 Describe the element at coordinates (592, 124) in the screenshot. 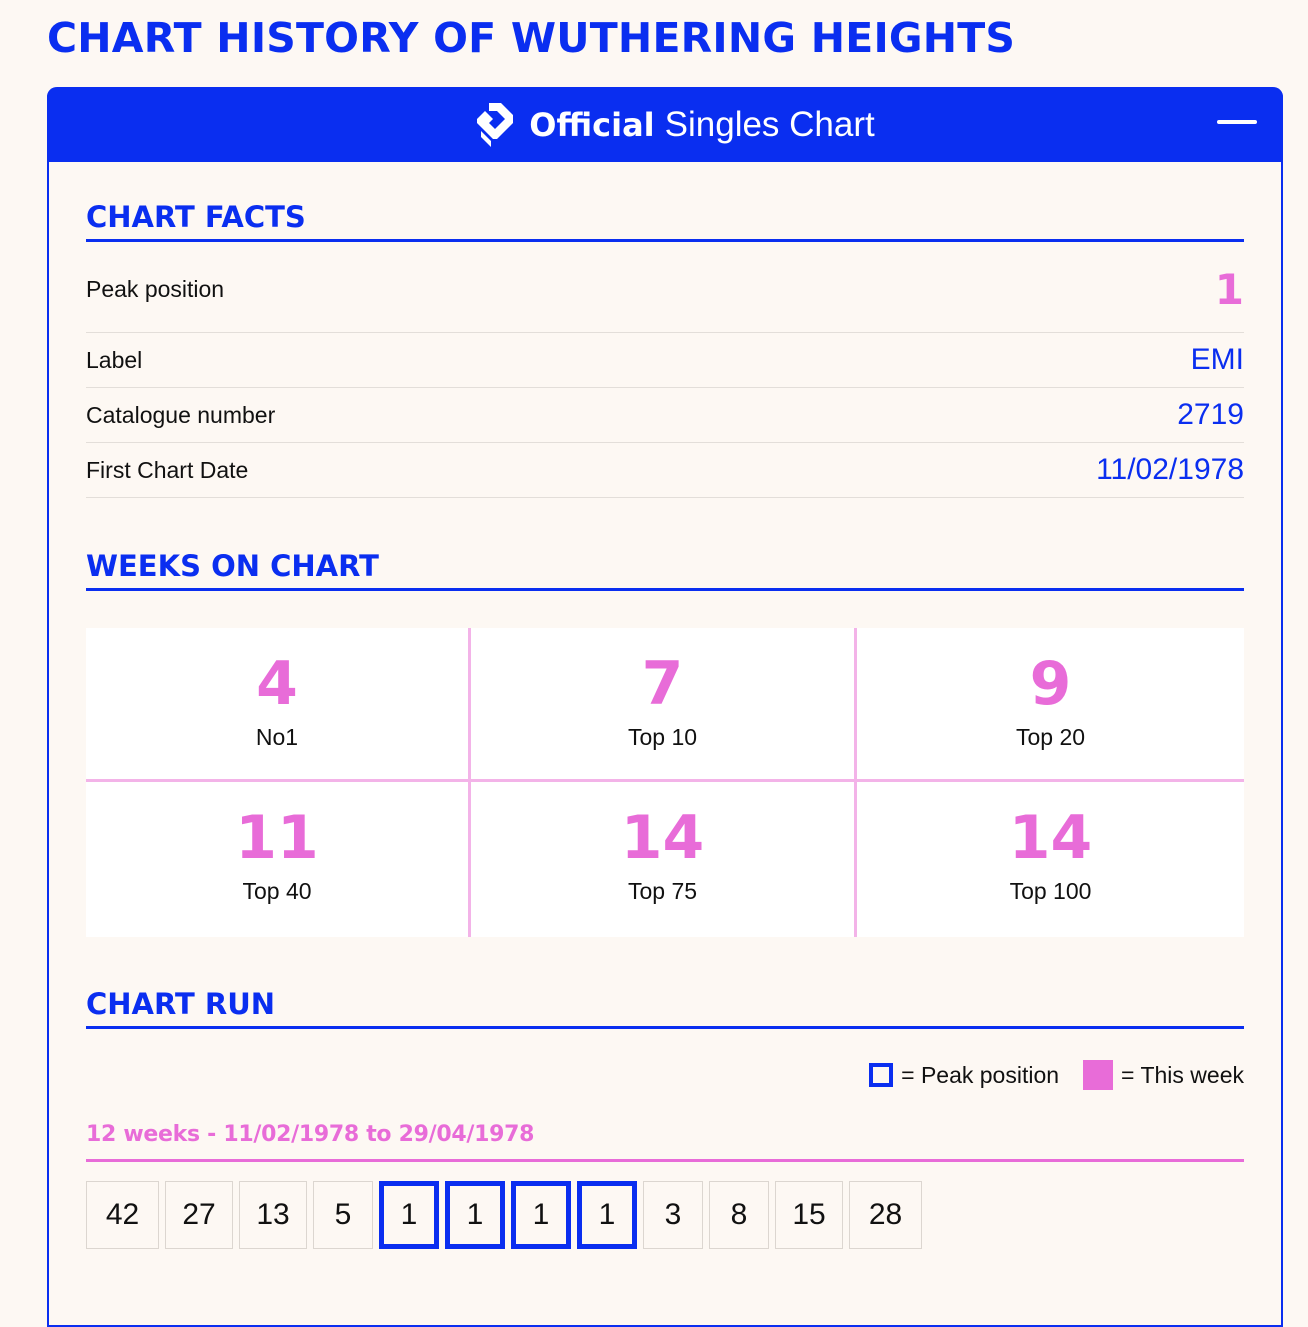

I see `brand-strong: Official` at that location.